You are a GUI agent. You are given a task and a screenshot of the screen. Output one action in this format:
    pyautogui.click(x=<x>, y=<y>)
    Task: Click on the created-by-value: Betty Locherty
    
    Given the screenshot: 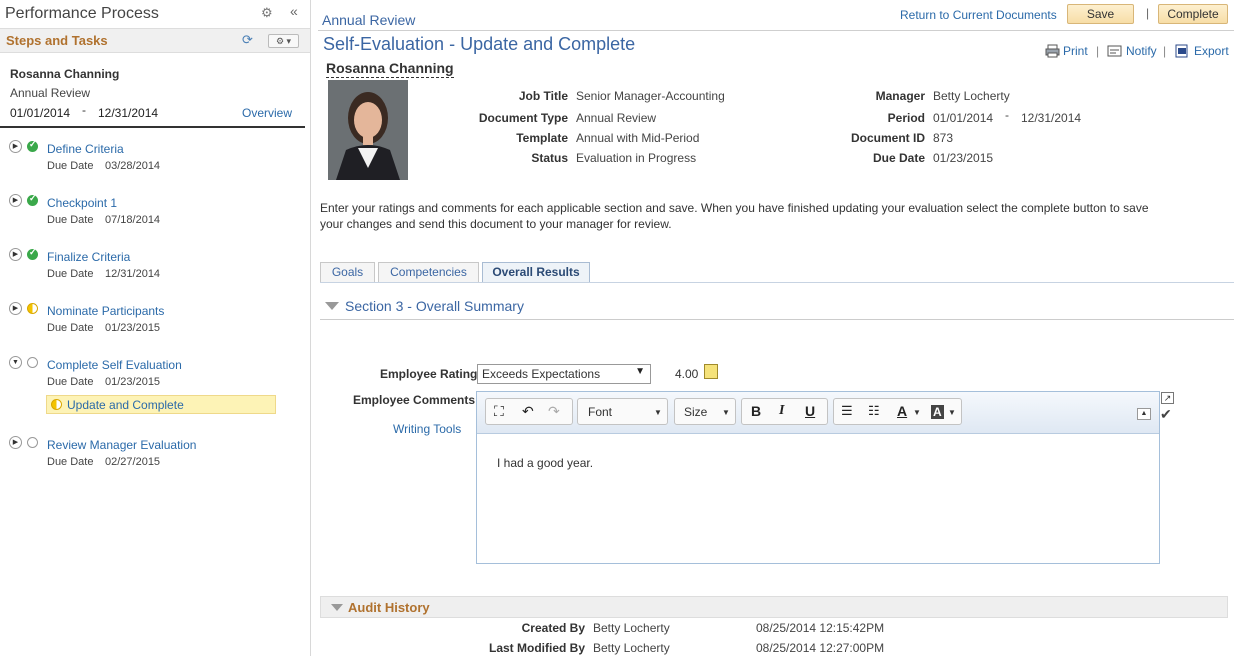 What is the action you would take?
    pyautogui.click(x=631, y=628)
    